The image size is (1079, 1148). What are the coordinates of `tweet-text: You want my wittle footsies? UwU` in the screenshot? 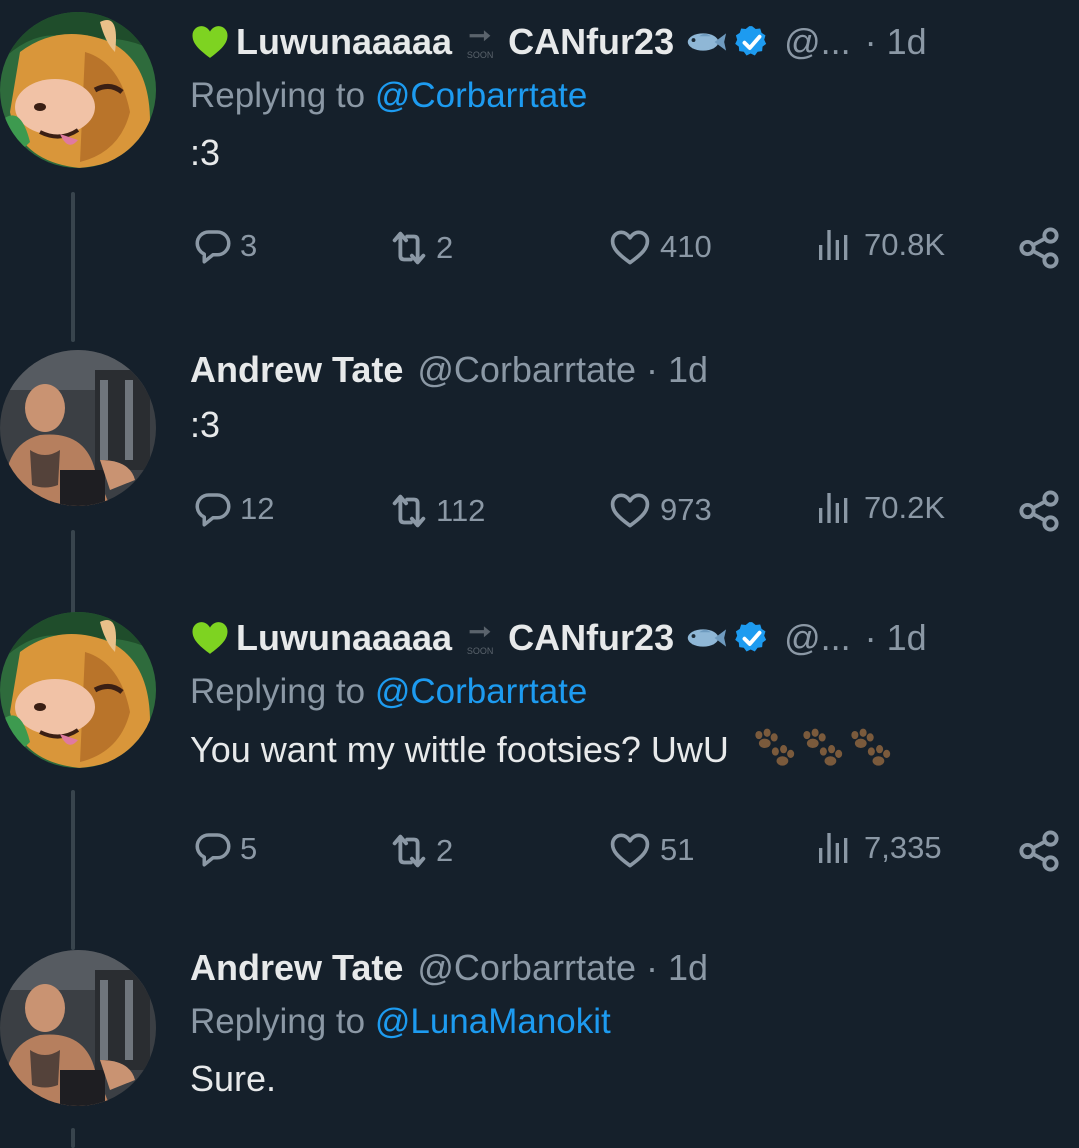 It's located at (614, 751).